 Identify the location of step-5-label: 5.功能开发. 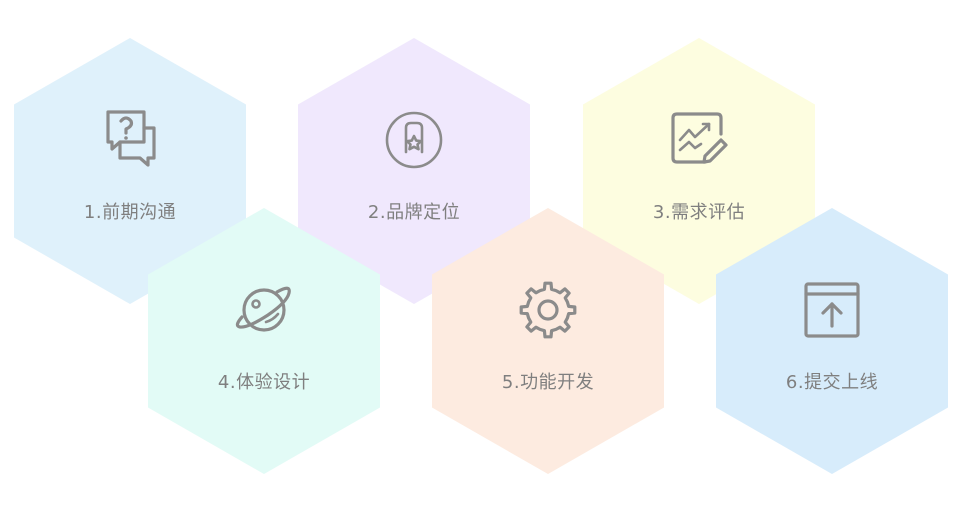
(548, 382).